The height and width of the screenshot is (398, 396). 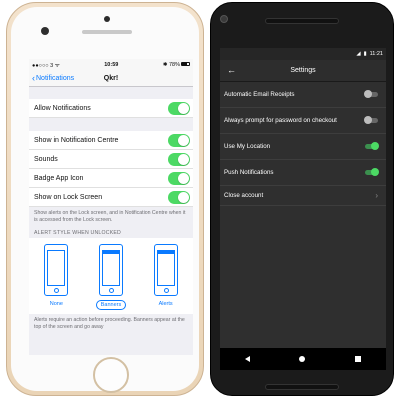 What do you see at coordinates (303, 95) in the screenshot?
I see `automatic-email-receipts-row: Automatic Email Receipts` at bounding box center [303, 95].